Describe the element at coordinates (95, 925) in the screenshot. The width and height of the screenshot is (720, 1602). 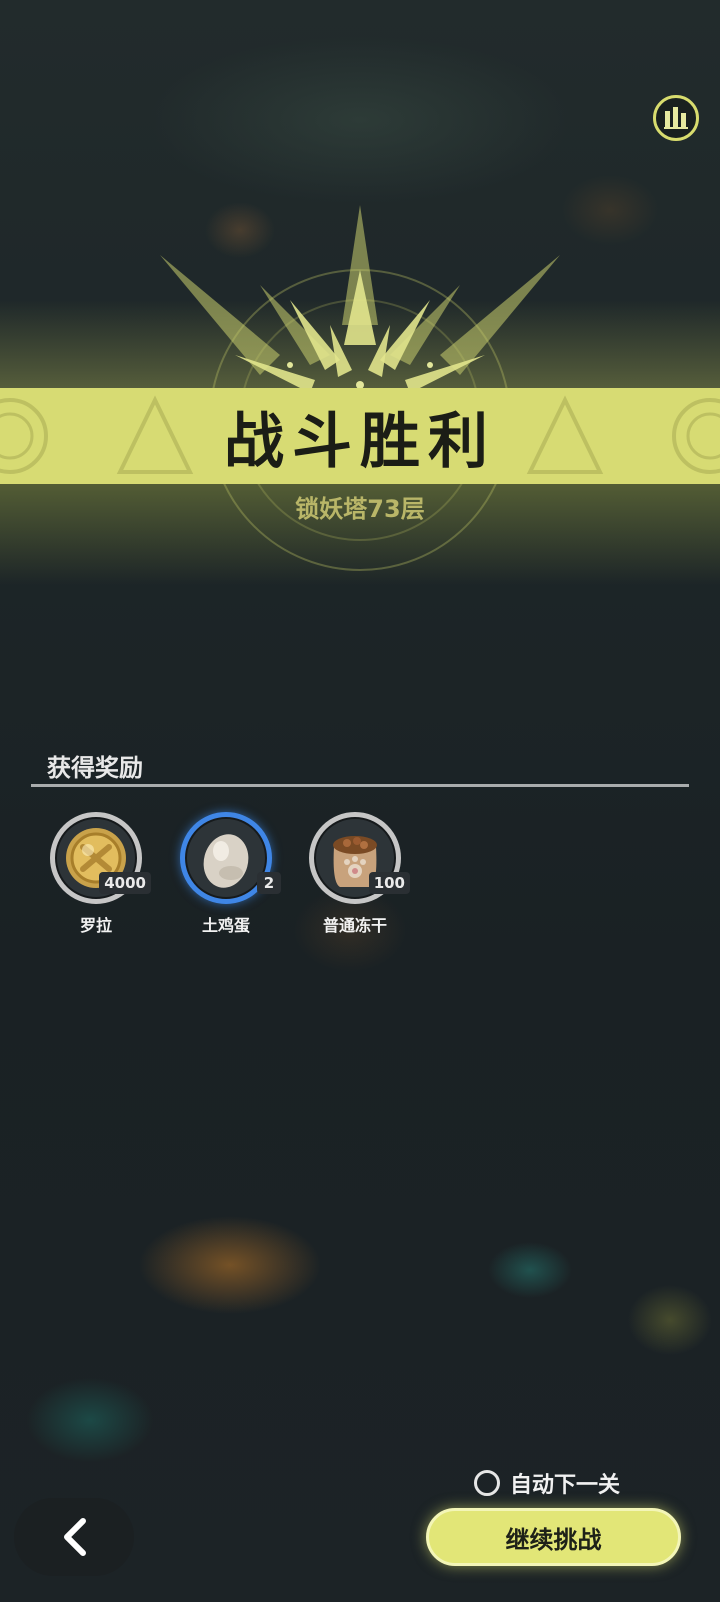
I see `reward-name: 罗拉` at that location.